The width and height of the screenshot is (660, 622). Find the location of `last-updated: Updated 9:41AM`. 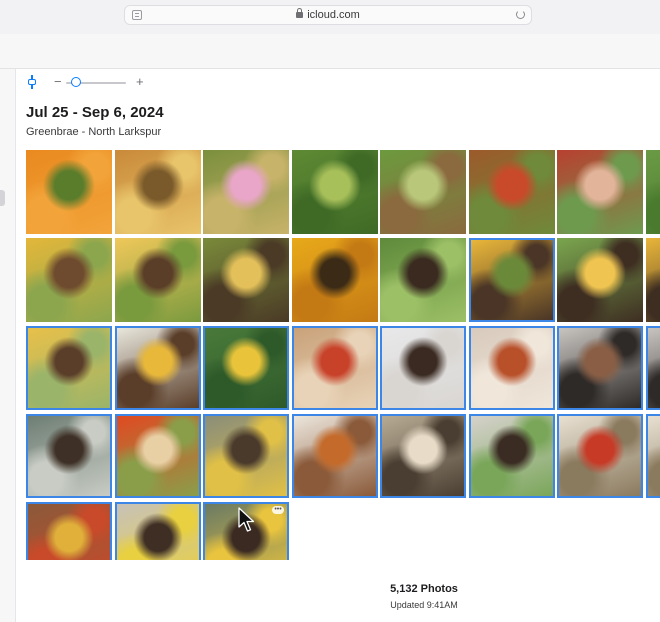

last-updated: Updated 9:41AM is located at coordinates (424, 605).